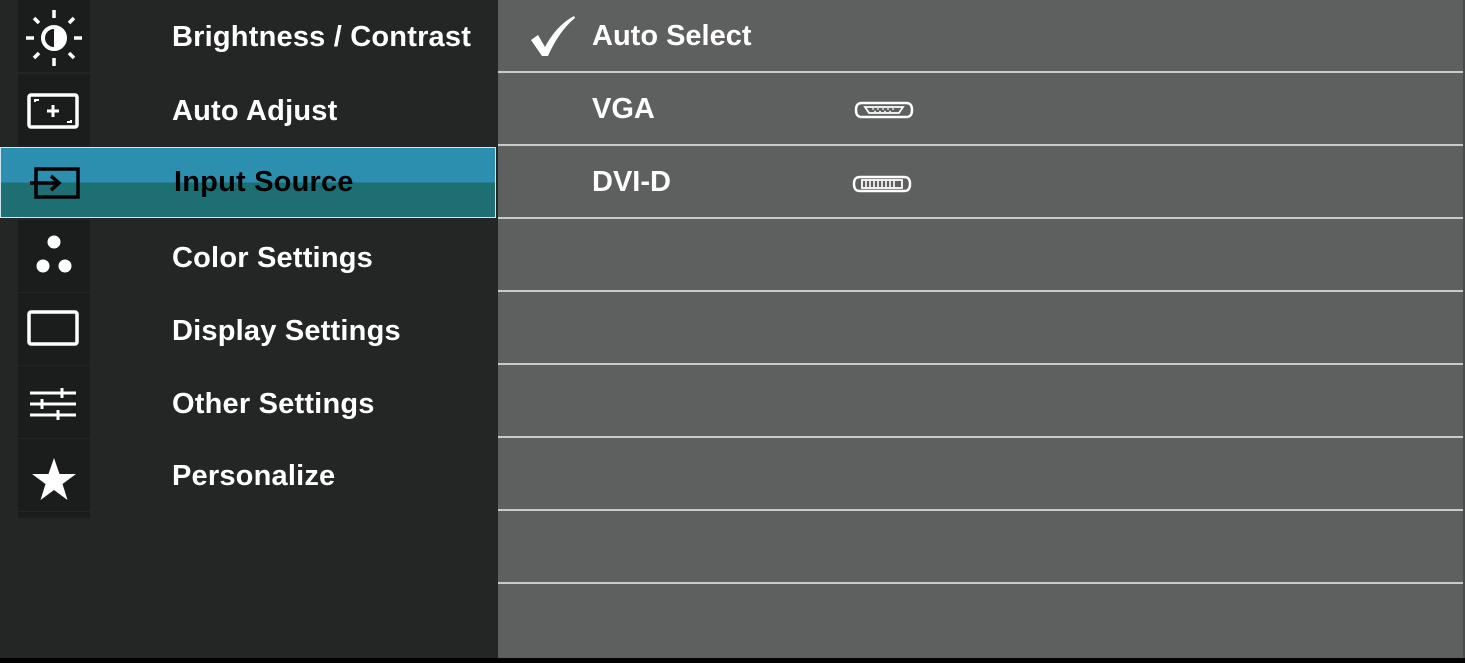 This screenshot has height=663, width=1465. I want to click on option-auto-select: Auto Select, so click(980, 36).